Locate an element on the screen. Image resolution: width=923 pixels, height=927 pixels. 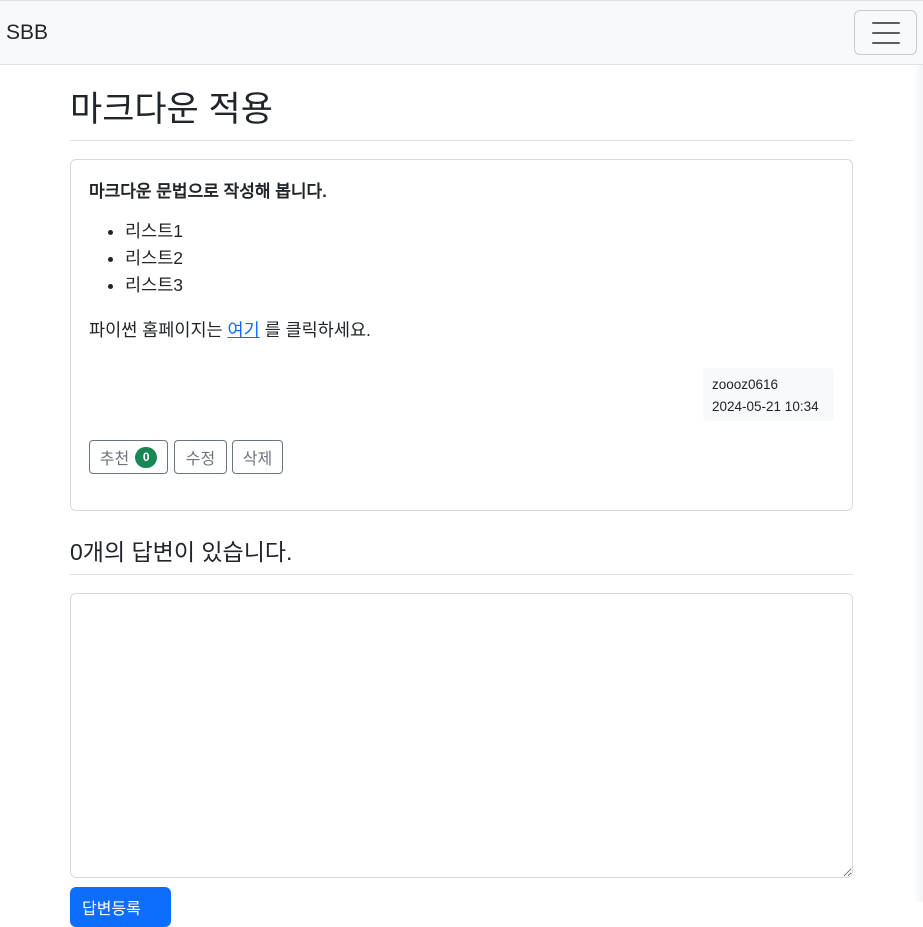
created-date: 2024-05-21 10:34 is located at coordinates (765, 406).